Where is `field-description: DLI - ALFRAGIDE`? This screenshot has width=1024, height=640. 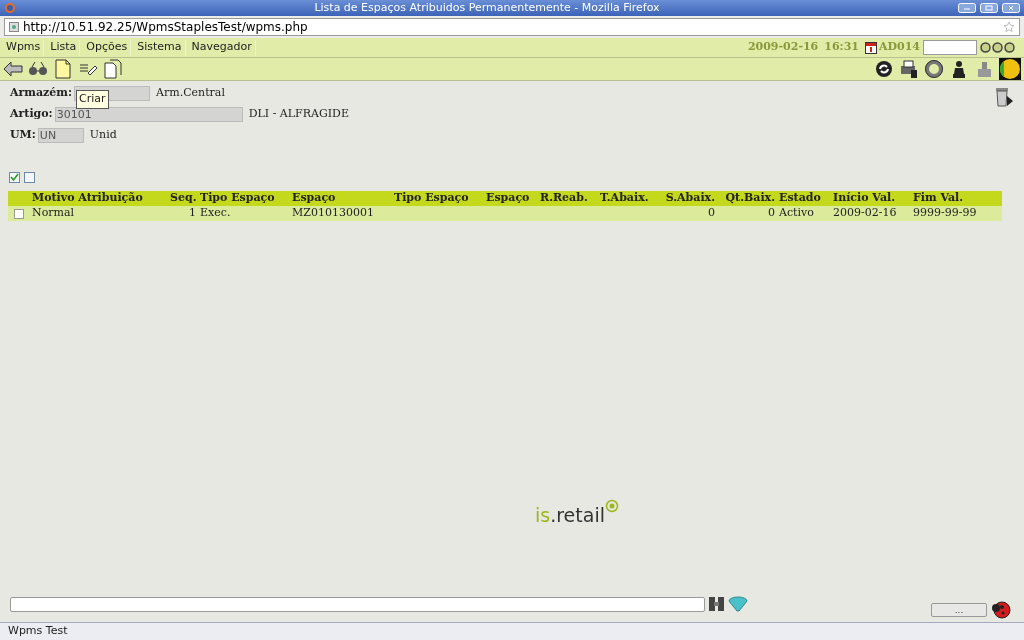 field-description: DLI - ALFRAGIDE is located at coordinates (298, 114).